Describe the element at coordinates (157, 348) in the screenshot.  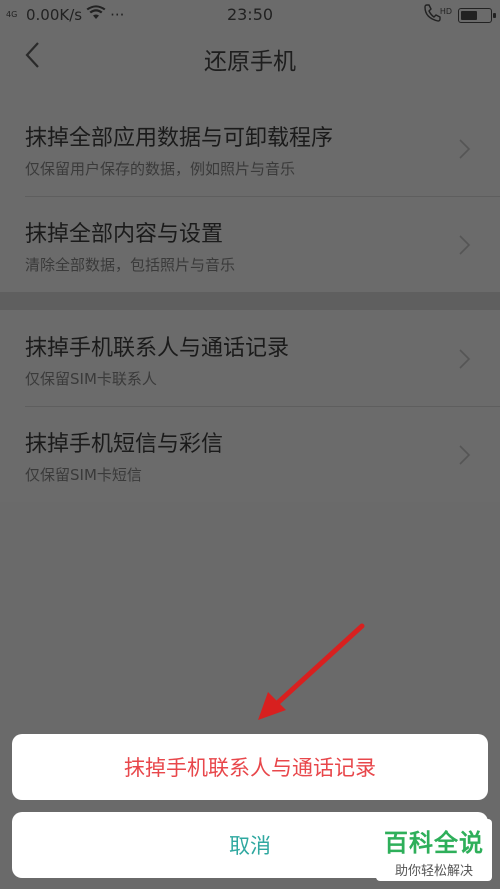
I see `item-title: 抹掉手机联系人与通话记录` at that location.